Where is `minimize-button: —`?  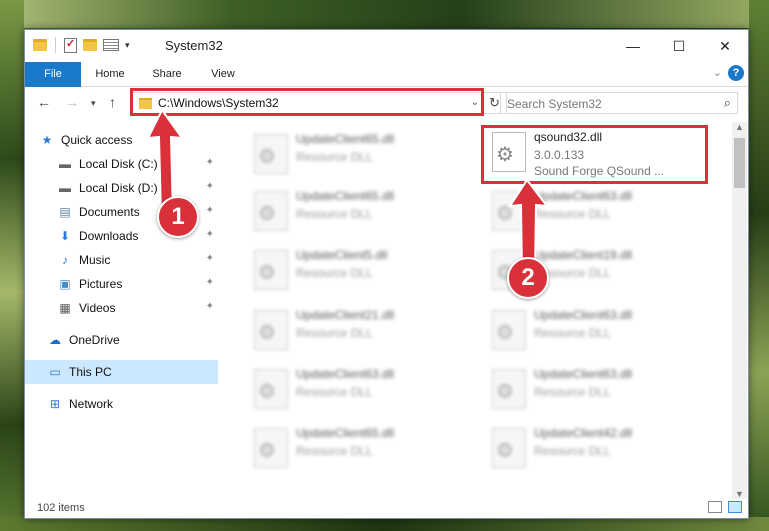
minimize-button: — is located at coordinates (633, 46).